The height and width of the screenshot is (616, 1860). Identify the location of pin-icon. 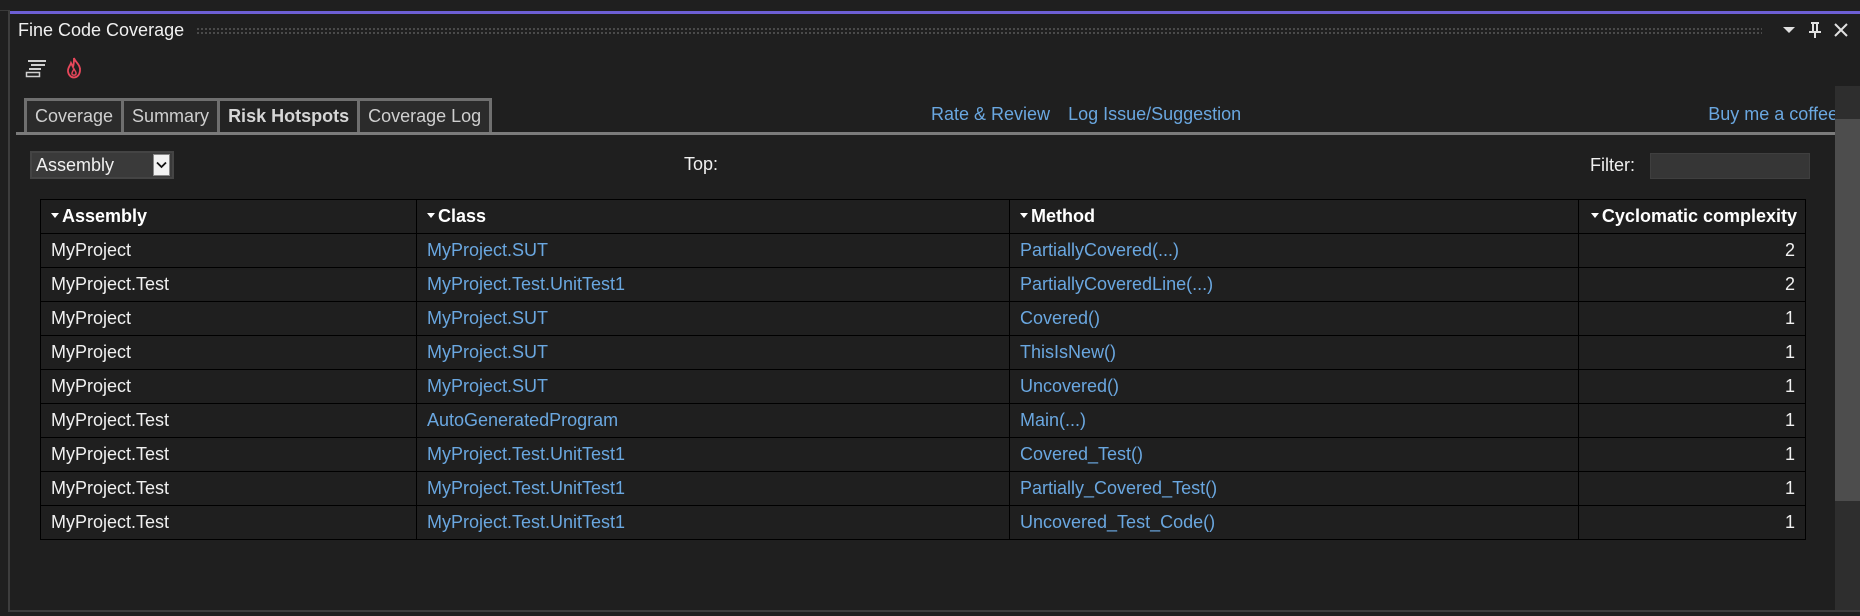
(1815, 30).